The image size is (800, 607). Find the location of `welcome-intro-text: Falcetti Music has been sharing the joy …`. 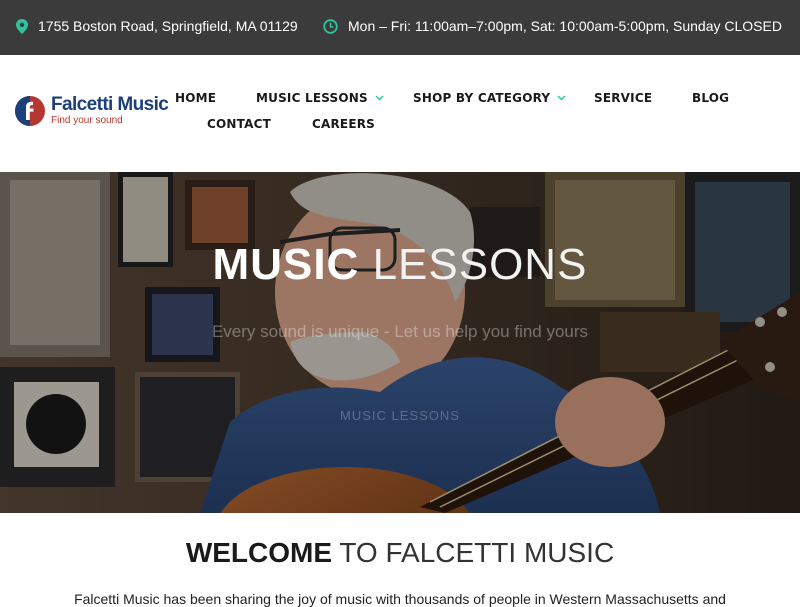

welcome-intro-text: Falcetti Music has been sharing the joy … is located at coordinates (400, 599).